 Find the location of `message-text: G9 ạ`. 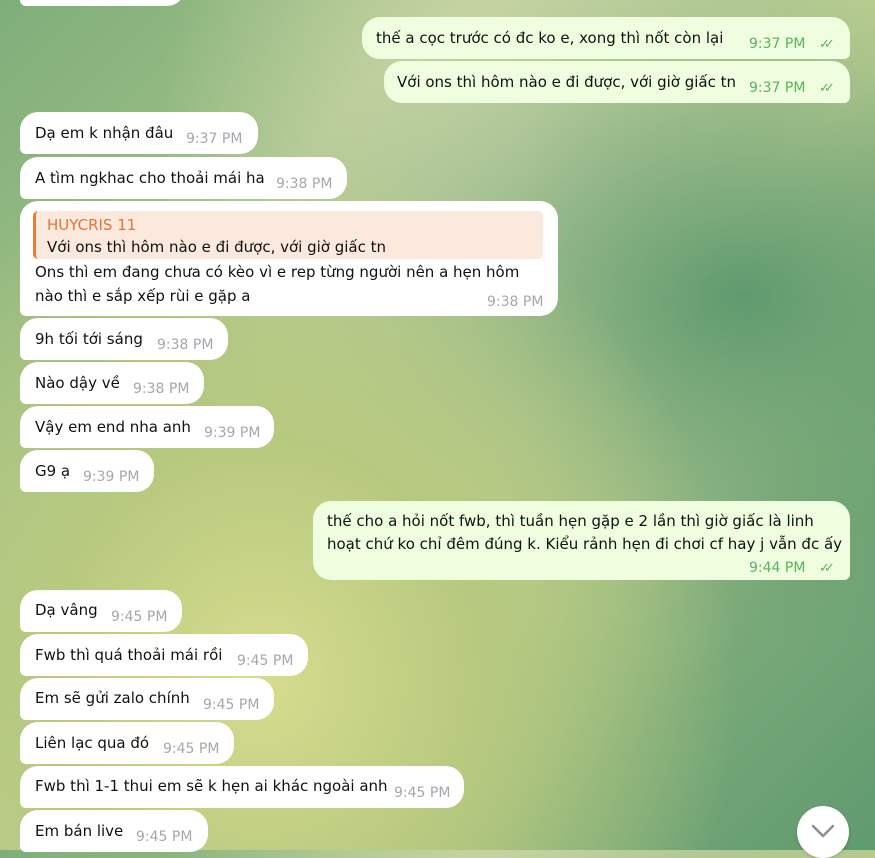

message-text: G9 ạ is located at coordinates (53, 471).